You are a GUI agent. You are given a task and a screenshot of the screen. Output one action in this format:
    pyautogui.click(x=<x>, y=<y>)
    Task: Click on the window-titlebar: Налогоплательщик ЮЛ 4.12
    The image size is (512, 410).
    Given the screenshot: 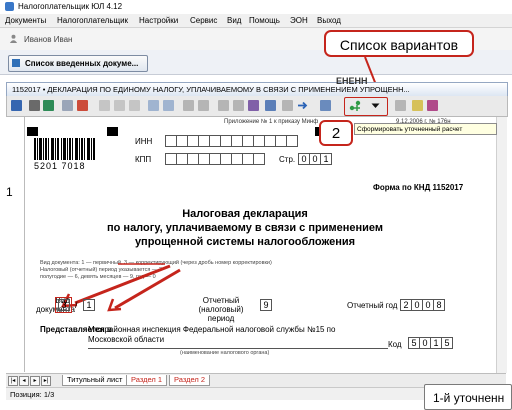 What is the action you would take?
    pyautogui.click(x=256, y=7)
    